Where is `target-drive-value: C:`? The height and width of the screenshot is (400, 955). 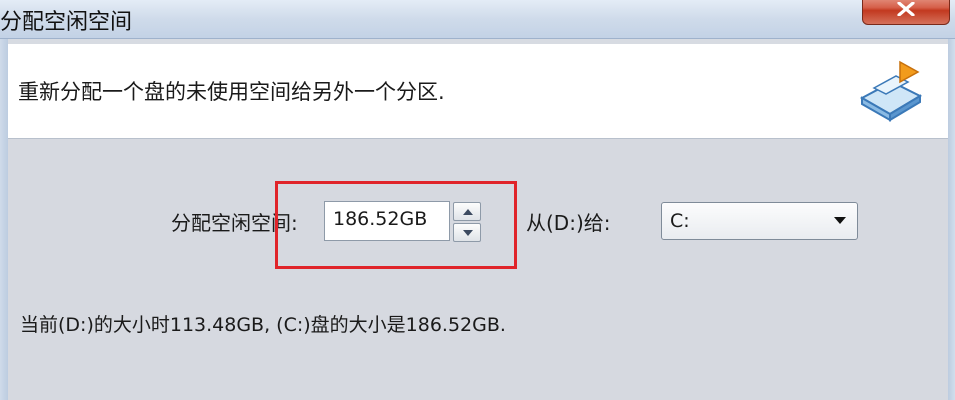
target-drive-value: C: is located at coordinates (680, 221).